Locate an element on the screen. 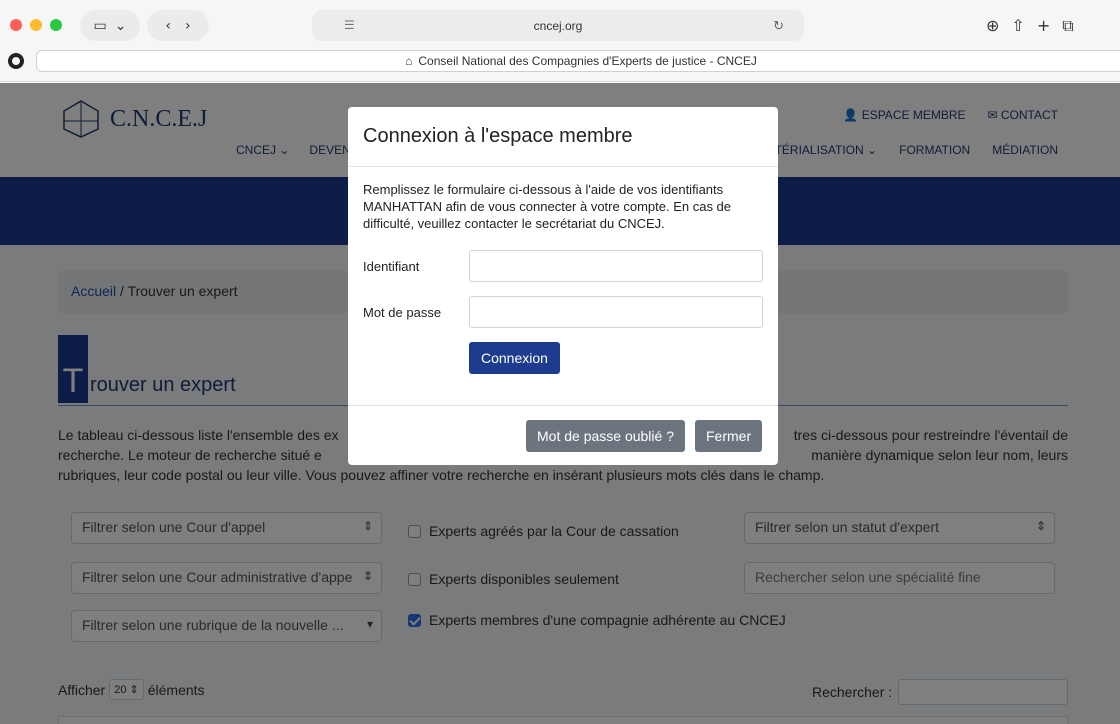  toolbar-right: ⊕ ⇧ + ⧉ is located at coordinates (1050, 25).